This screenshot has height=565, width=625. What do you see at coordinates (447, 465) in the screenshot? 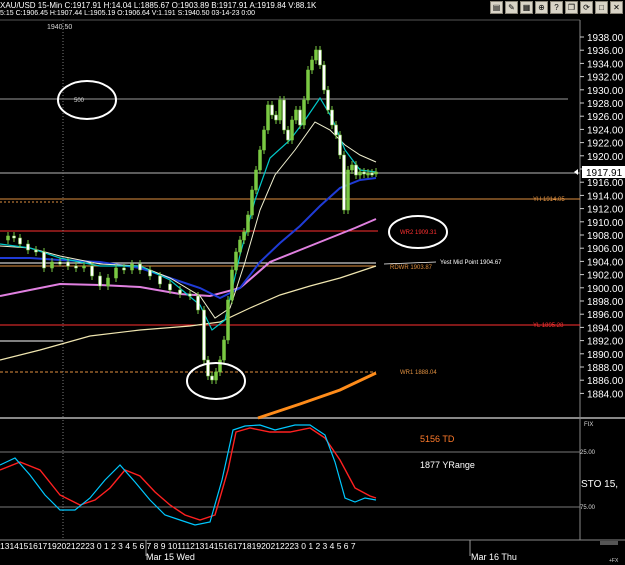
I see `yrange-label: 1877 YRange` at bounding box center [447, 465].